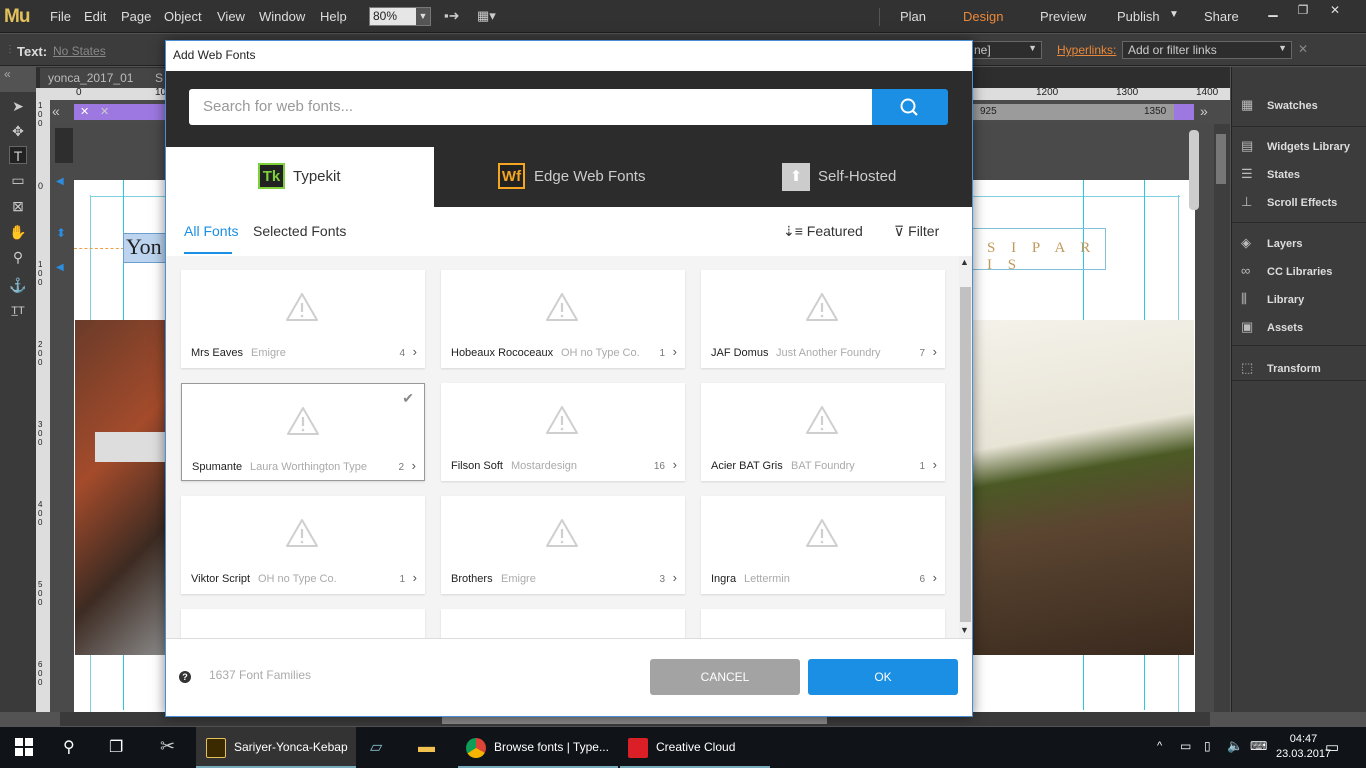 Image resolution: width=1366 pixels, height=768 pixels. I want to click on menu-help: Help, so click(333, 16).